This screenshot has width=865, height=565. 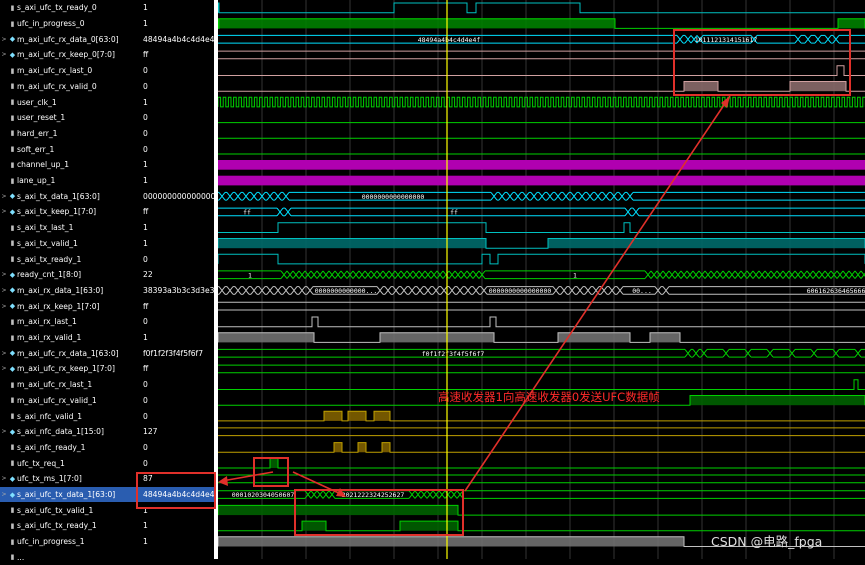 I want to click on signal-row: ▮m_axi_ufc_rx_valid_0, so click(x=70, y=87).